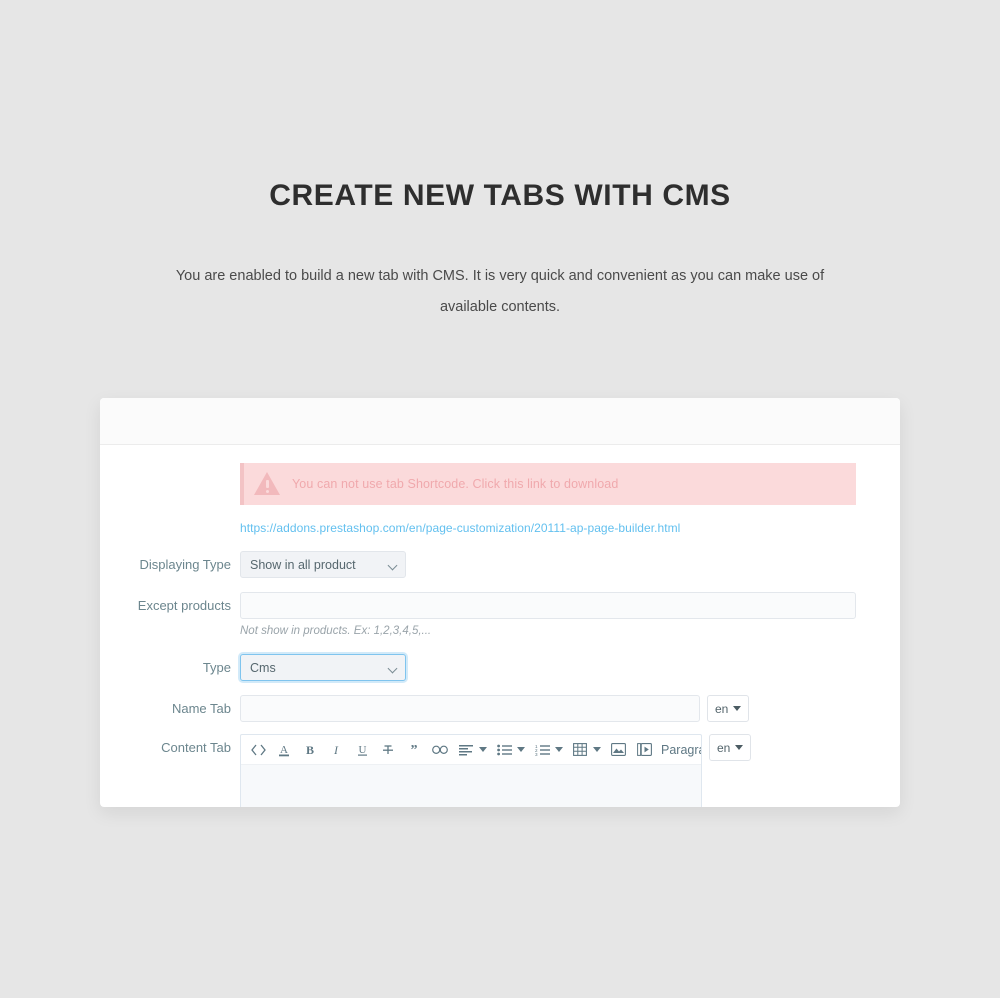 The image size is (1000, 998). I want to click on displaying-type-label: Displaying Type, so click(185, 564).